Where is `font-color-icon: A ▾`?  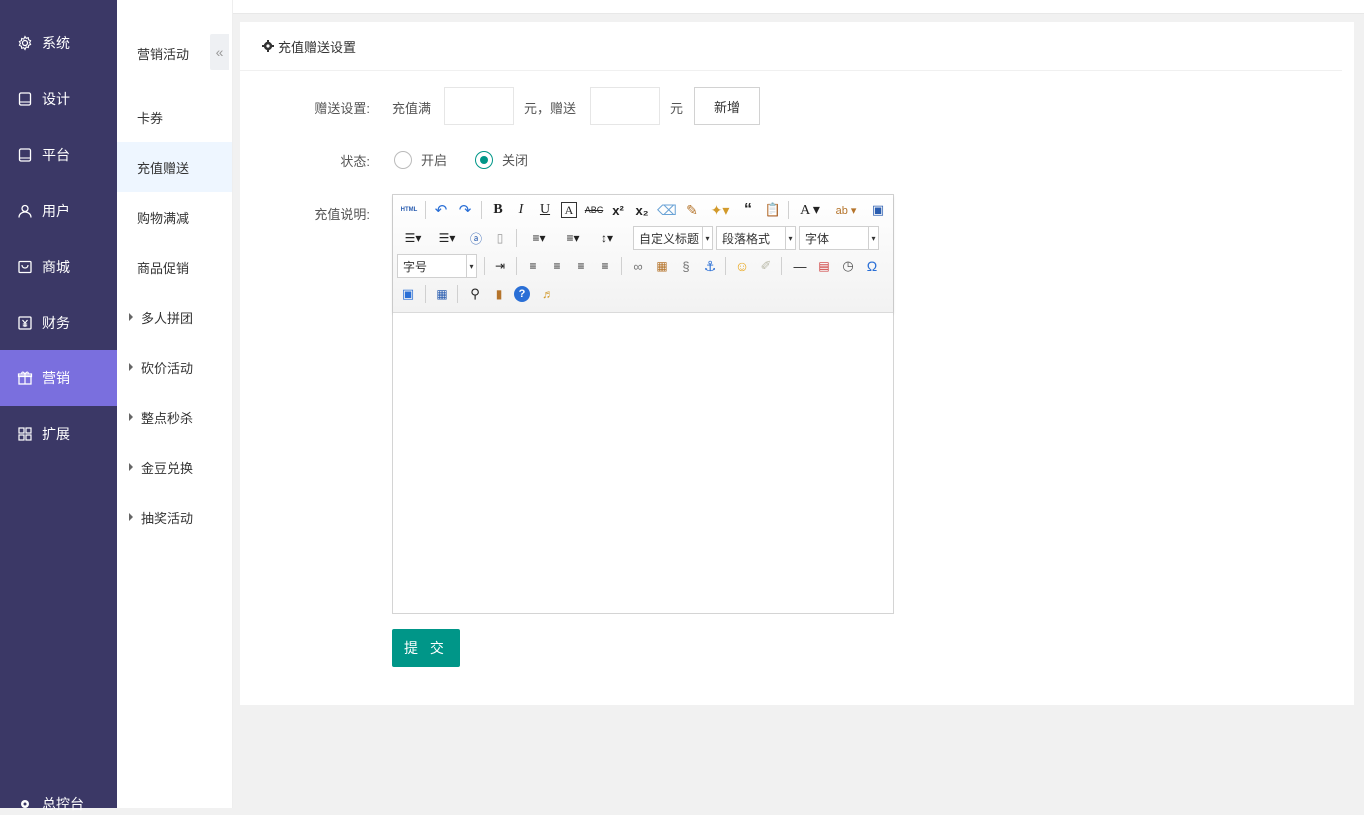 font-color-icon: A ▾ is located at coordinates (810, 210).